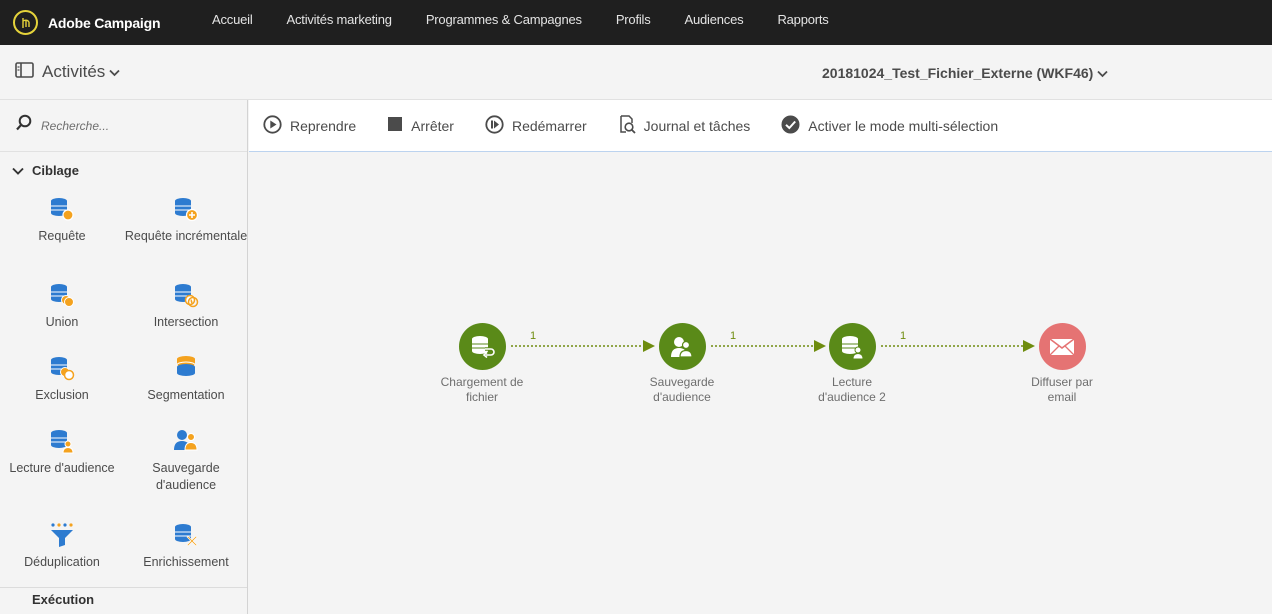 The height and width of the screenshot is (614, 1272). What do you see at coordinates (62, 395) in the screenshot?
I see `activity-label: Exclusion` at bounding box center [62, 395].